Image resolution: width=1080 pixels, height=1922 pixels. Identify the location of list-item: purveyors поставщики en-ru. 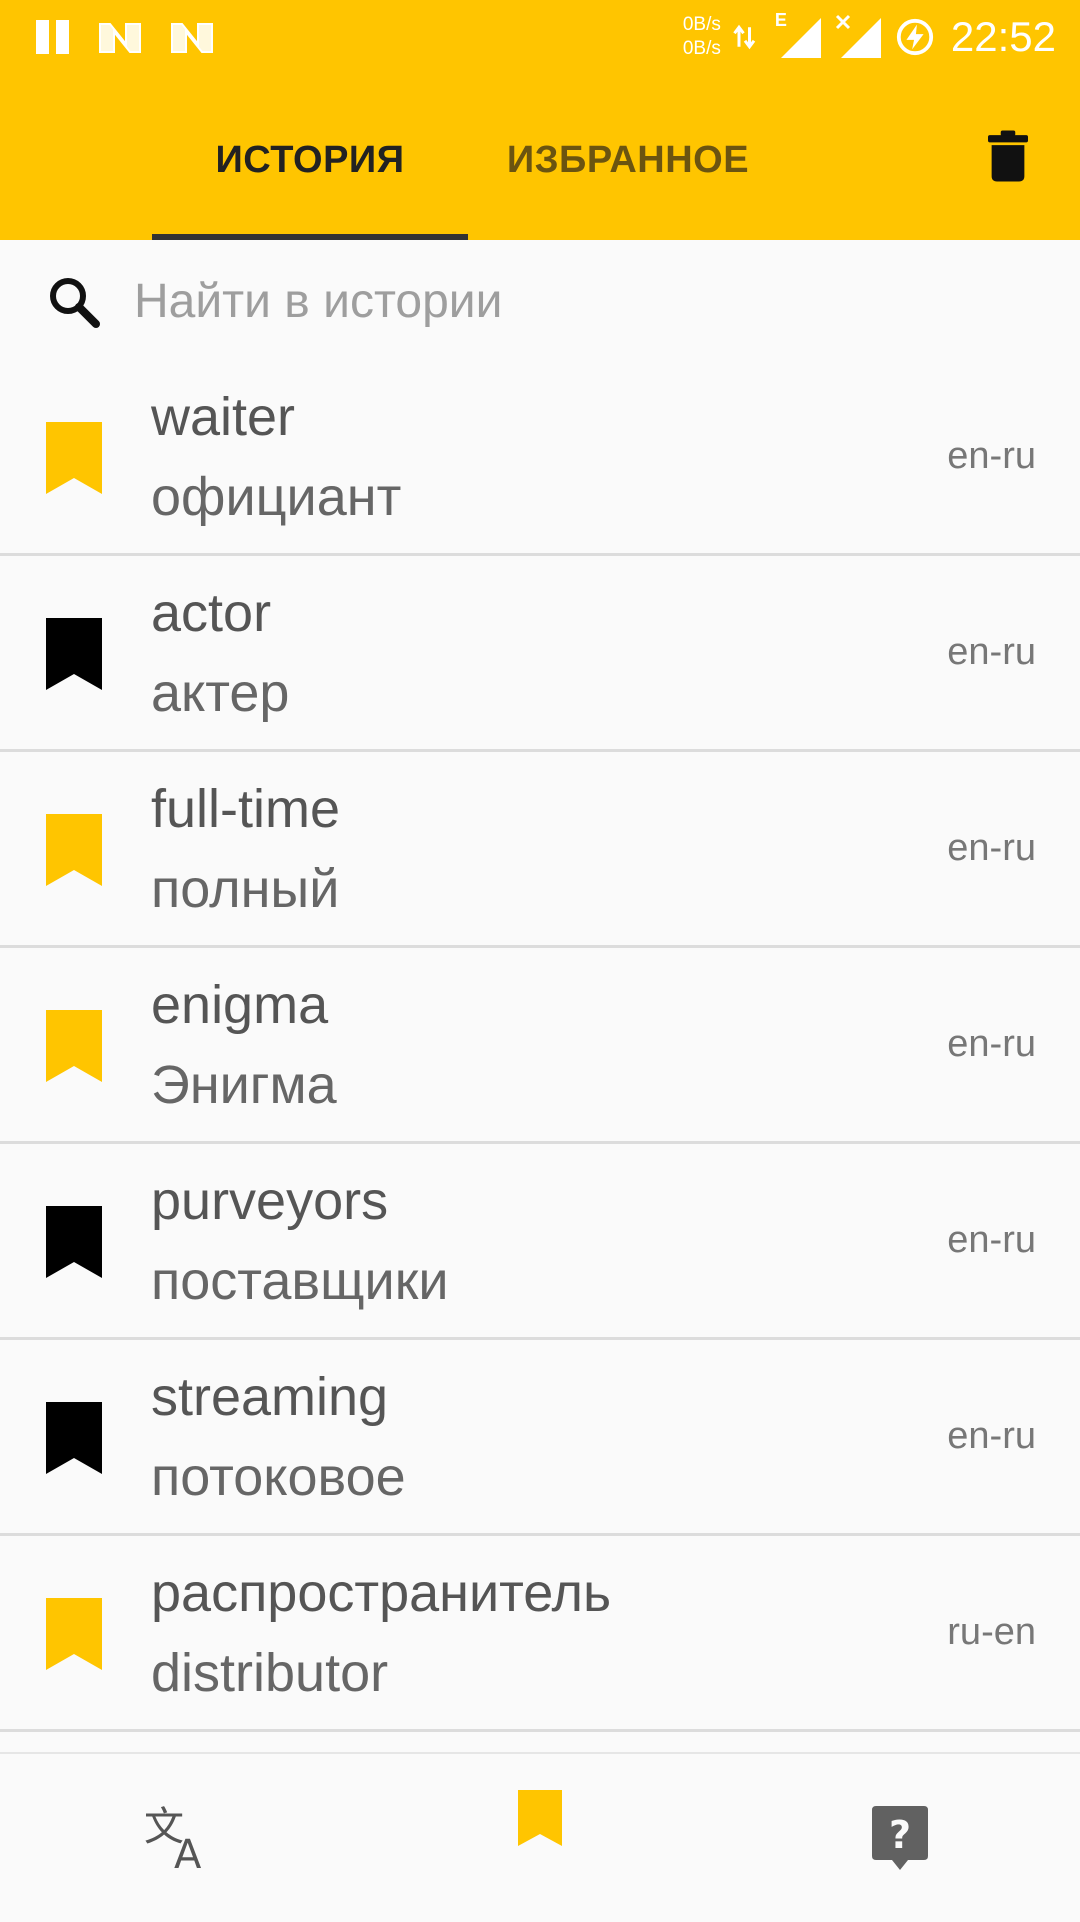
(540, 1242).